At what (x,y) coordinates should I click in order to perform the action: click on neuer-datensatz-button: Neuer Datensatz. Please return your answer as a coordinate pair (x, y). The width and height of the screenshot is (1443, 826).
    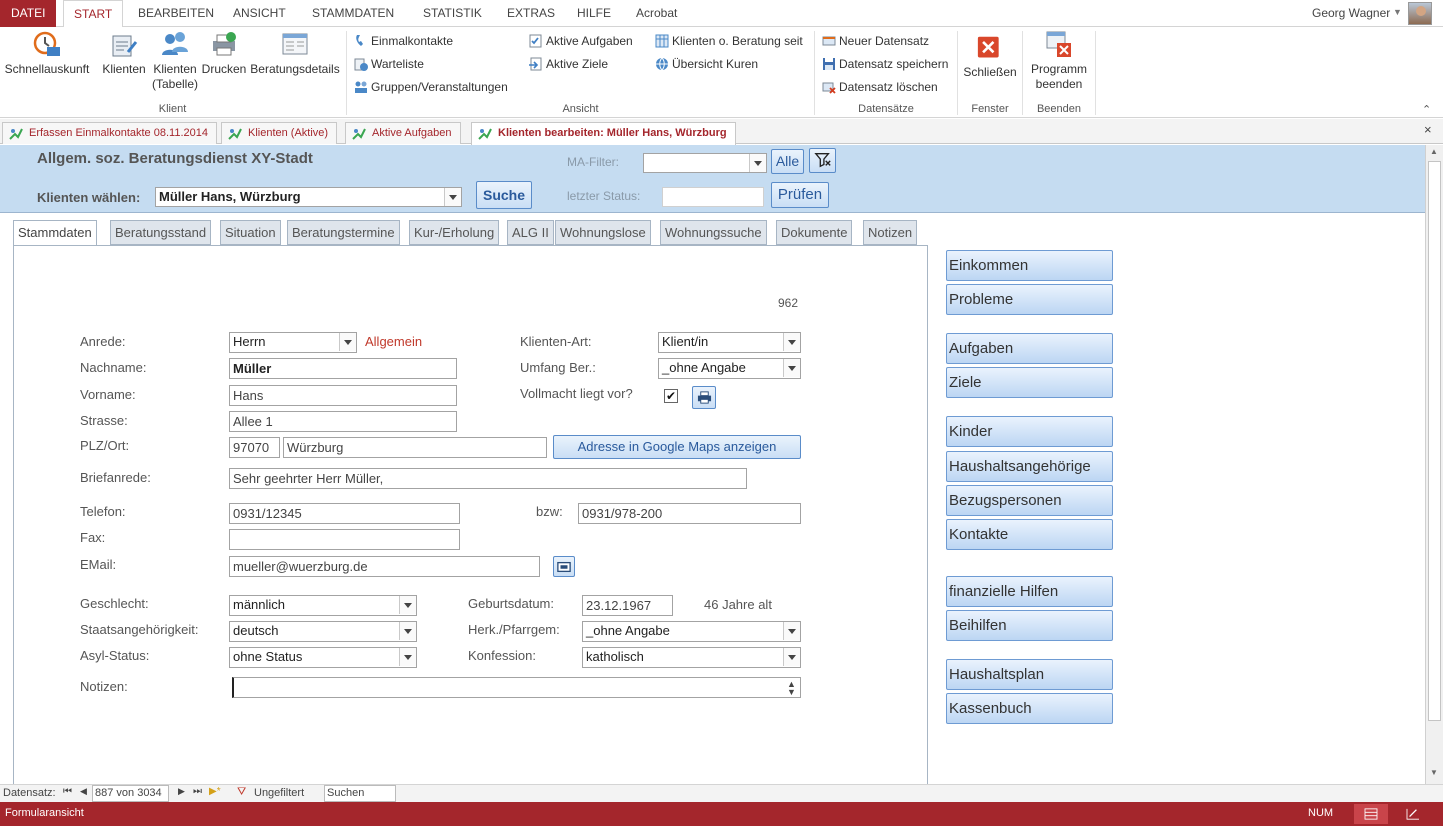
    Looking at the image, I should click on (875, 41).